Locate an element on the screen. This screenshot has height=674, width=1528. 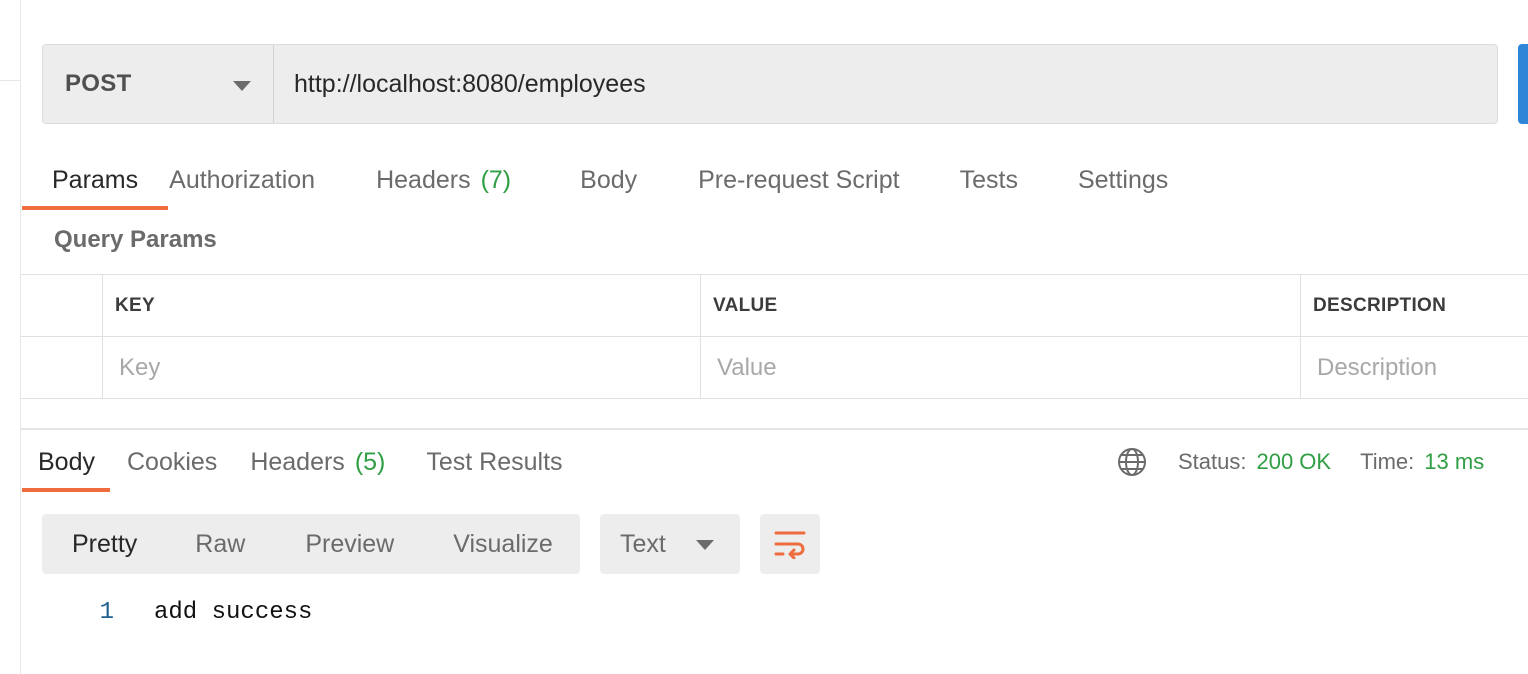
format-pretty-button: Pretty is located at coordinates (89, 544).